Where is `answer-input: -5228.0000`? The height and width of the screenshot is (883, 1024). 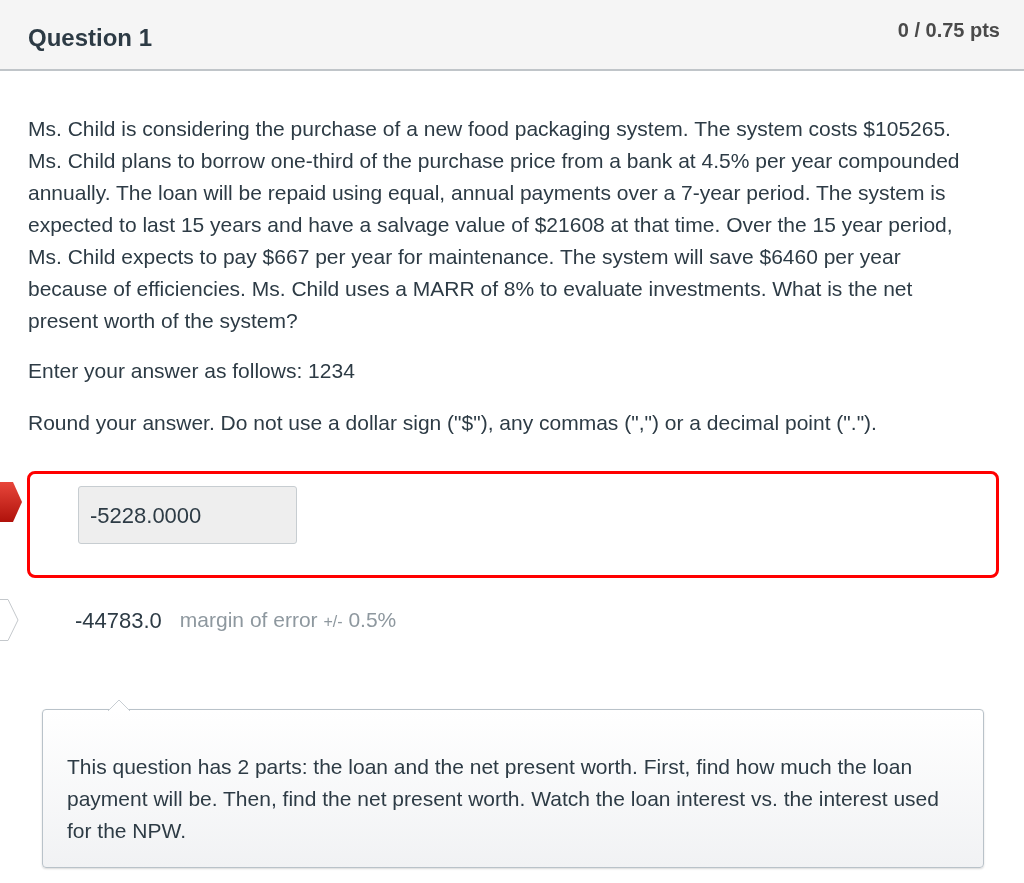 answer-input: -5228.0000 is located at coordinates (187, 515).